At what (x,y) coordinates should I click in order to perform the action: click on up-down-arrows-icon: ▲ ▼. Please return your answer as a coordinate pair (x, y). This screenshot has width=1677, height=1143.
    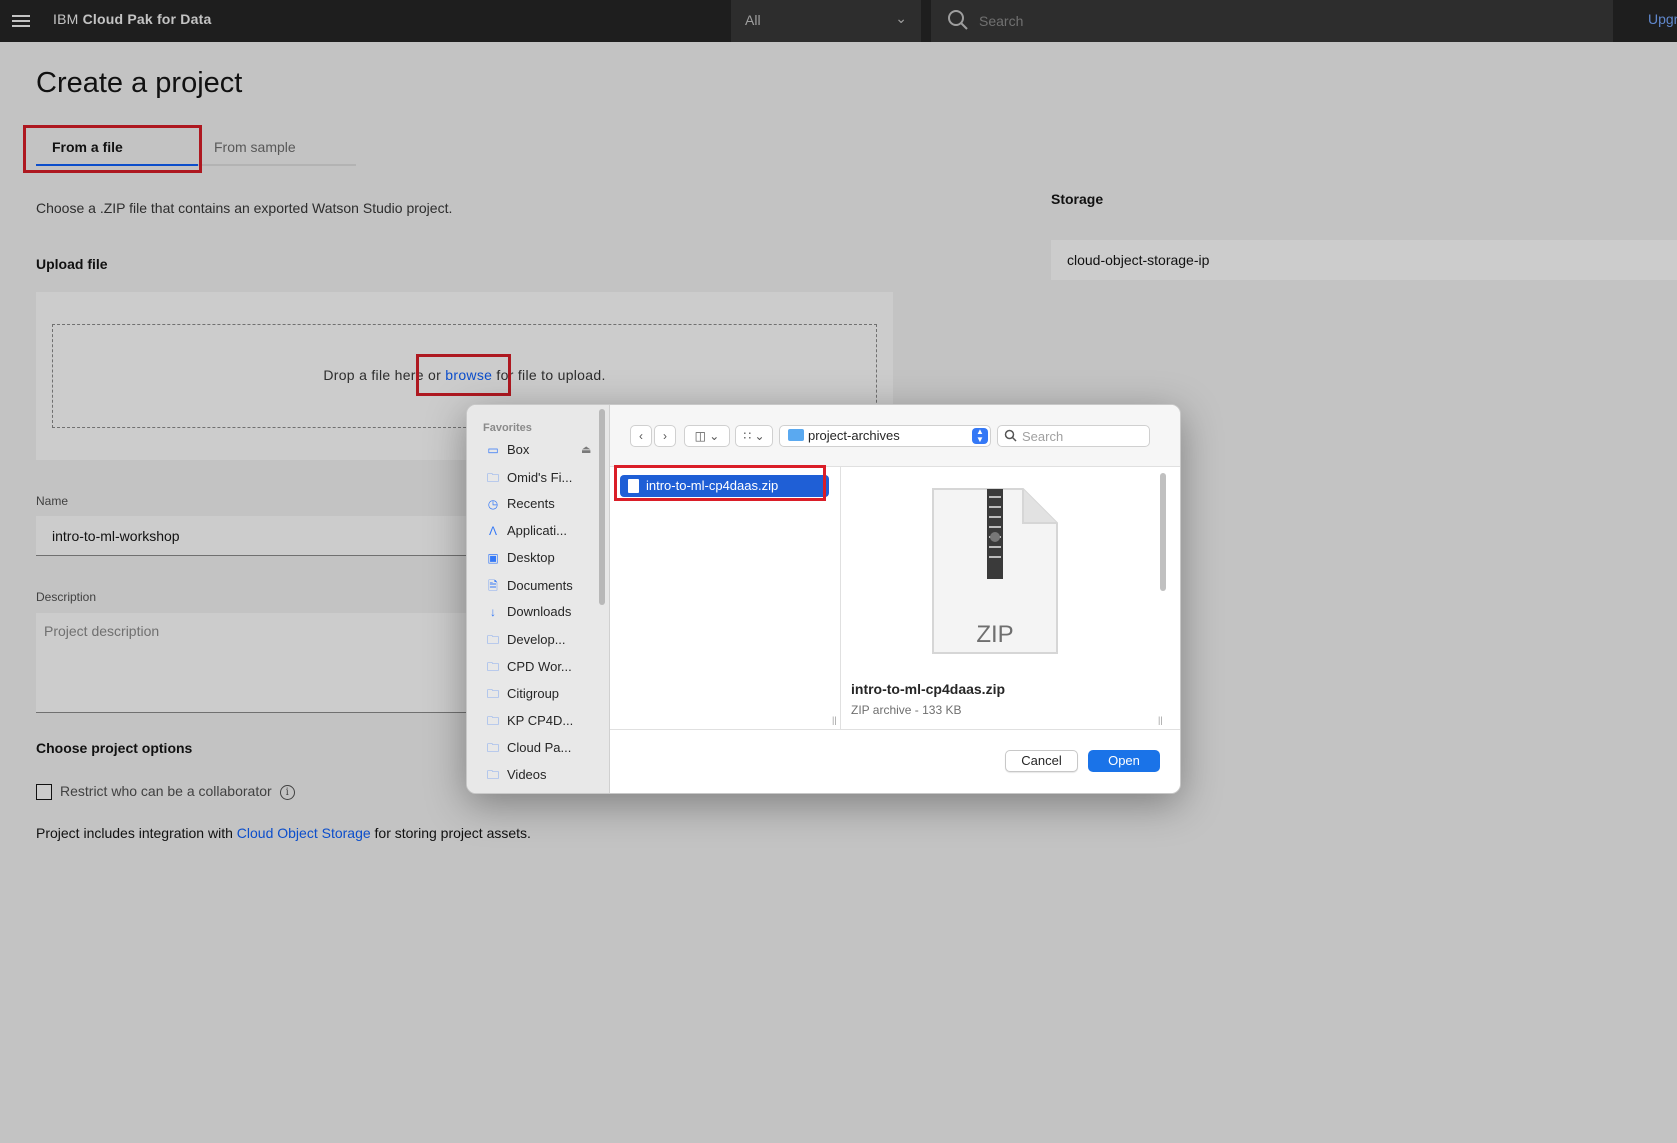
    Looking at the image, I should click on (980, 436).